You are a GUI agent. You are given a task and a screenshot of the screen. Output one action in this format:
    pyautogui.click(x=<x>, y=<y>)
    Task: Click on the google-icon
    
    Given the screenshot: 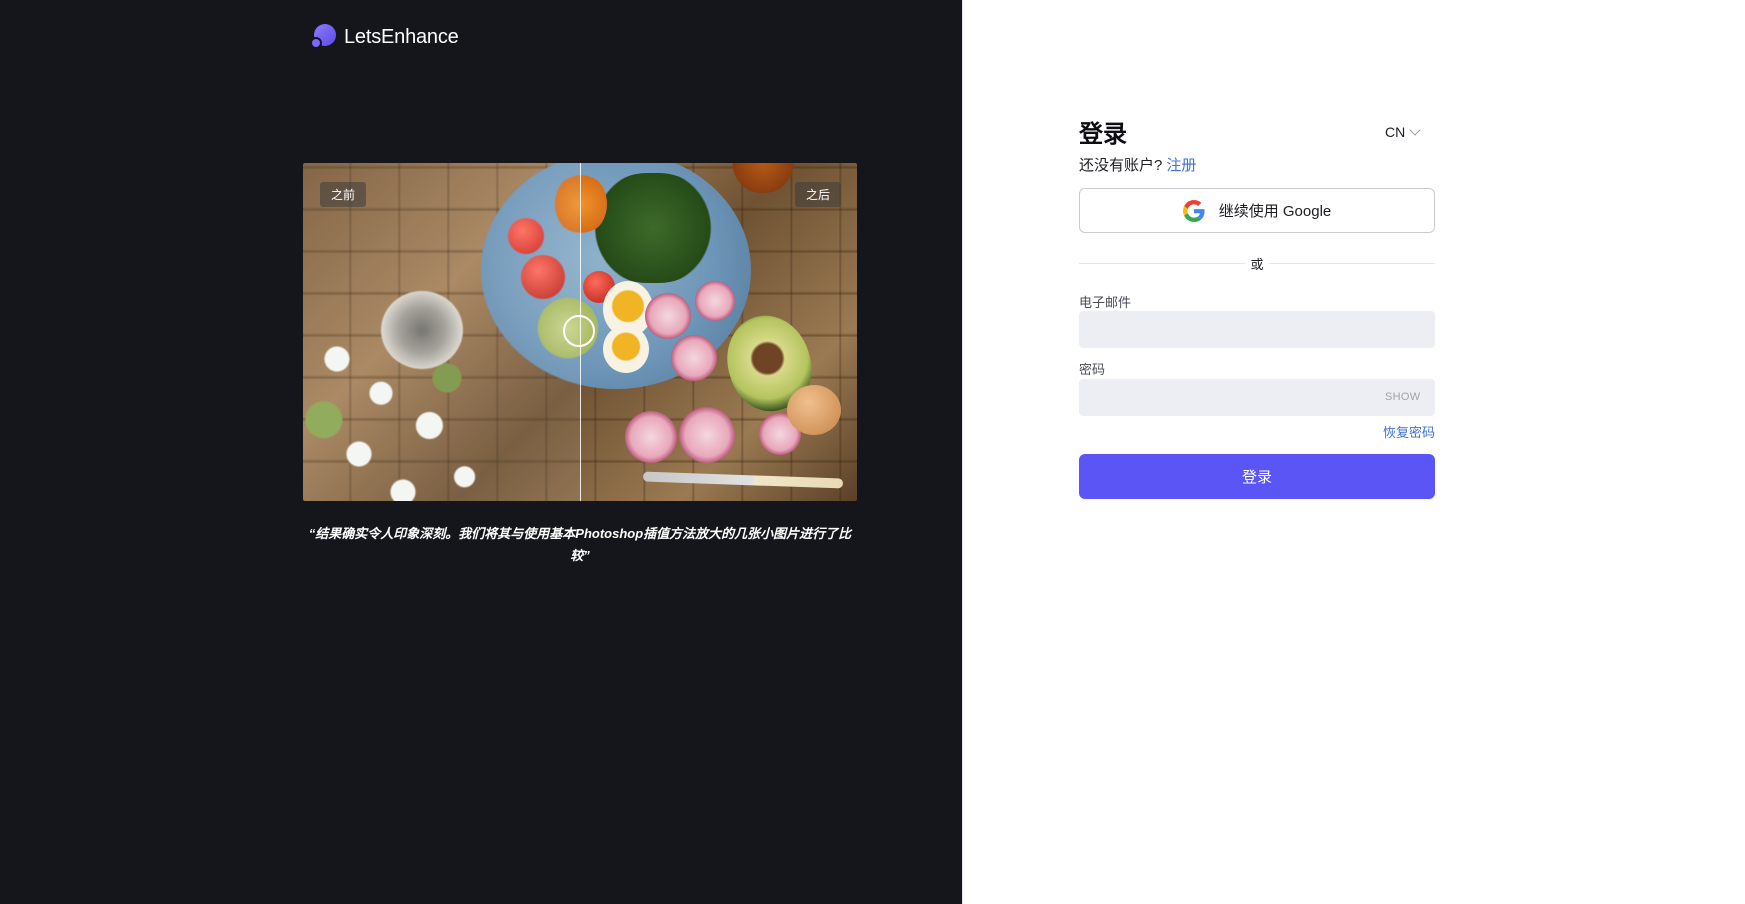 What is the action you would take?
    pyautogui.click(x=1193, y=210)
    